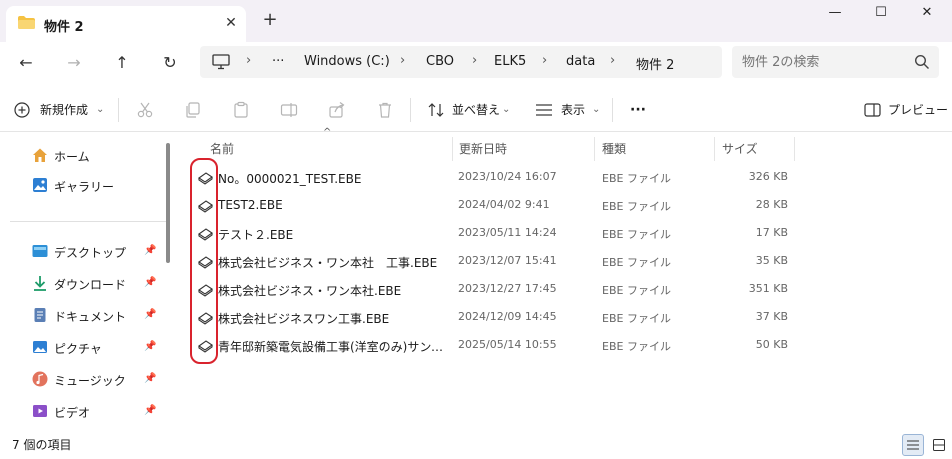 This screenshot has height=459, width=952. I want to click on file-modified: 2023/05/11 14:24, so click(507, 232).